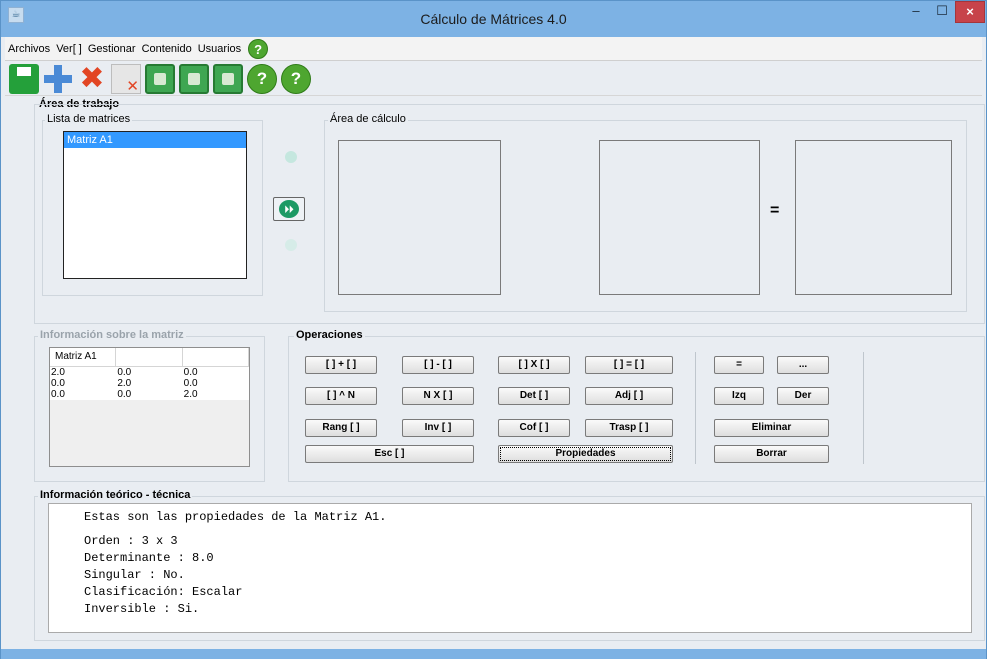 The width and height of the screenshot is (987, 659). I want to click on inverse-button: Inv [ ], so click(438, 428).